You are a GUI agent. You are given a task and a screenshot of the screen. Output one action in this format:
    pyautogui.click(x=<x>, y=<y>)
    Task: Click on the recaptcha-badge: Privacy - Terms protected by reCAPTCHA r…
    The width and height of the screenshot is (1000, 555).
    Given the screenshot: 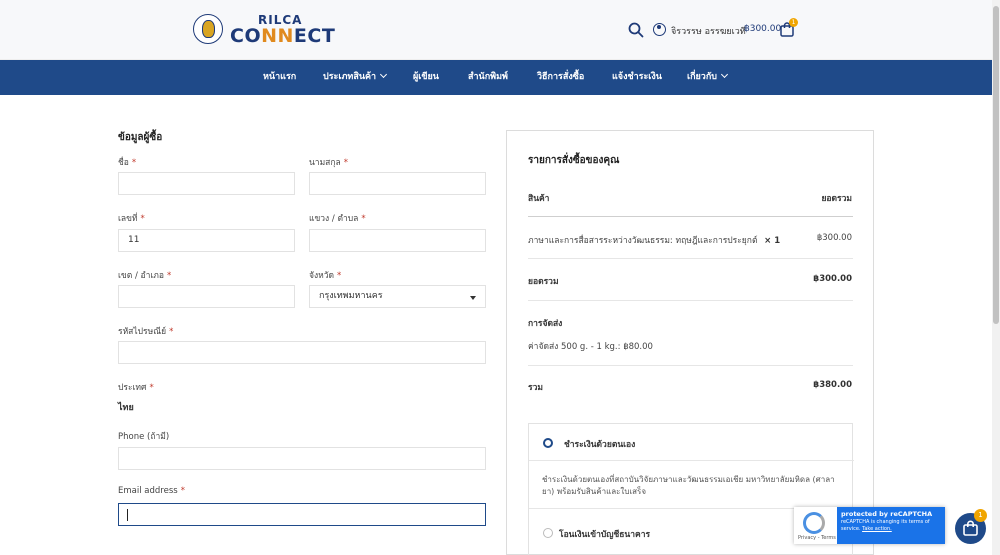 What is the action you would take?
    pyautogui.click(x=869, y=525)
    